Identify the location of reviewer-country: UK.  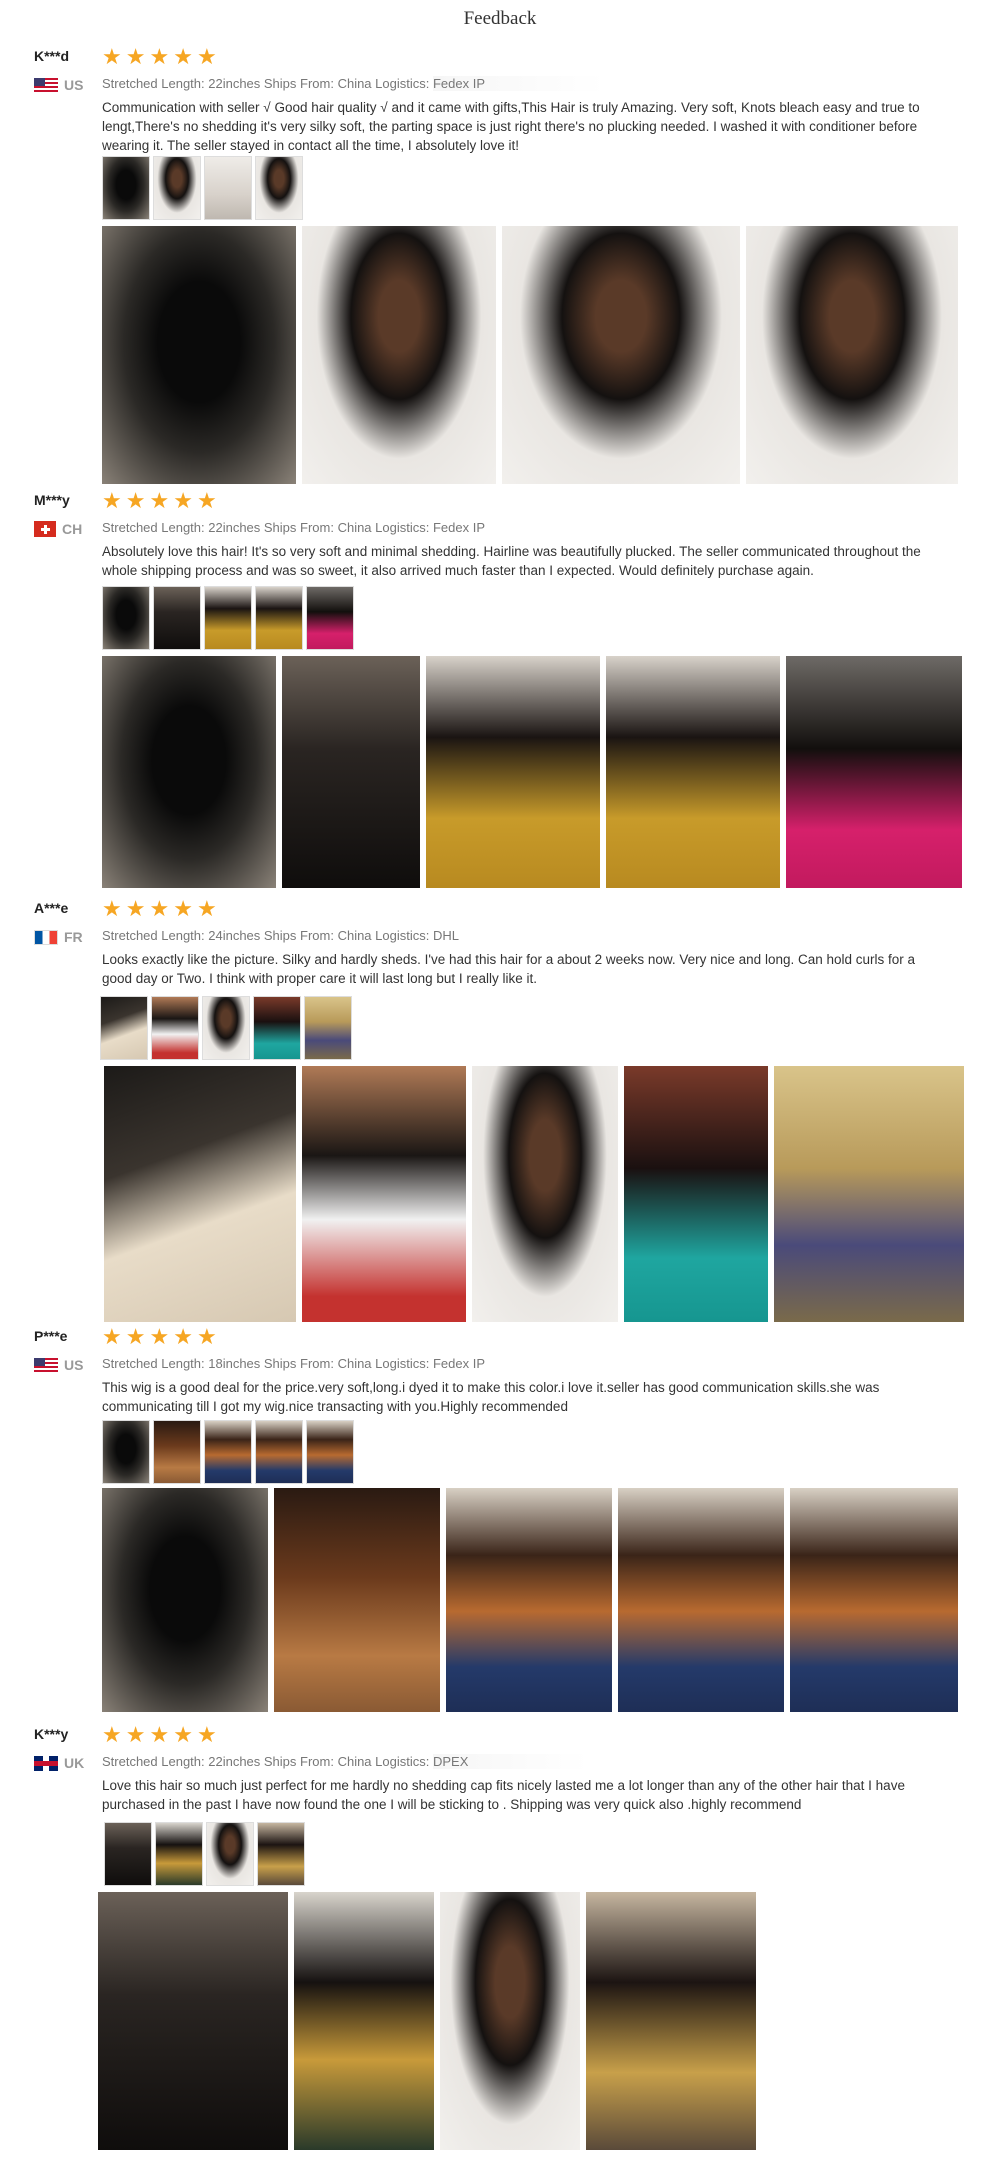
(59, 1763).